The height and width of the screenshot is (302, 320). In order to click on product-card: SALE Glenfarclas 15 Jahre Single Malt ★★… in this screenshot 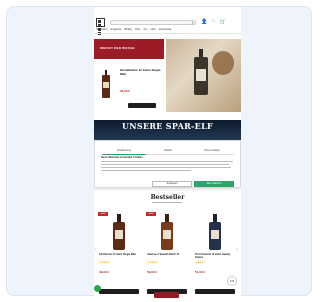, I will do `click(119, 255)`.